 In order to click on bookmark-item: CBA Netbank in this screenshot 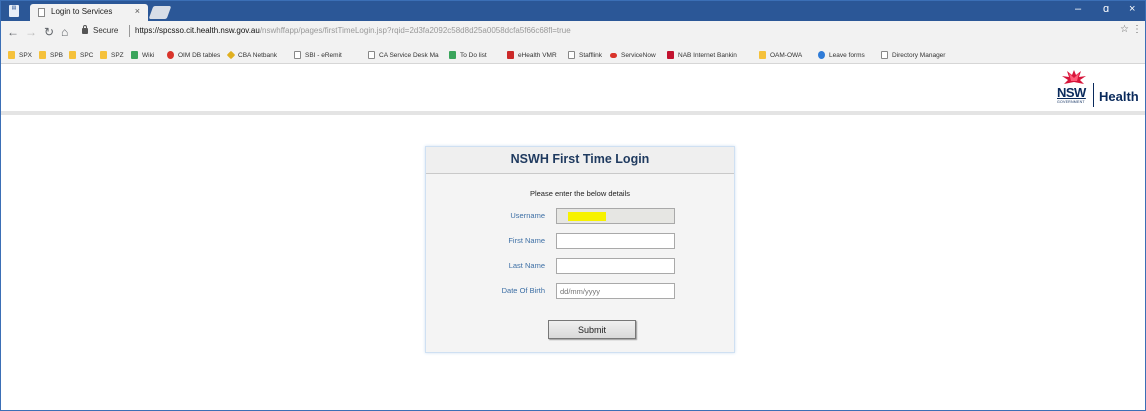, I will do `click(252, 55)`.